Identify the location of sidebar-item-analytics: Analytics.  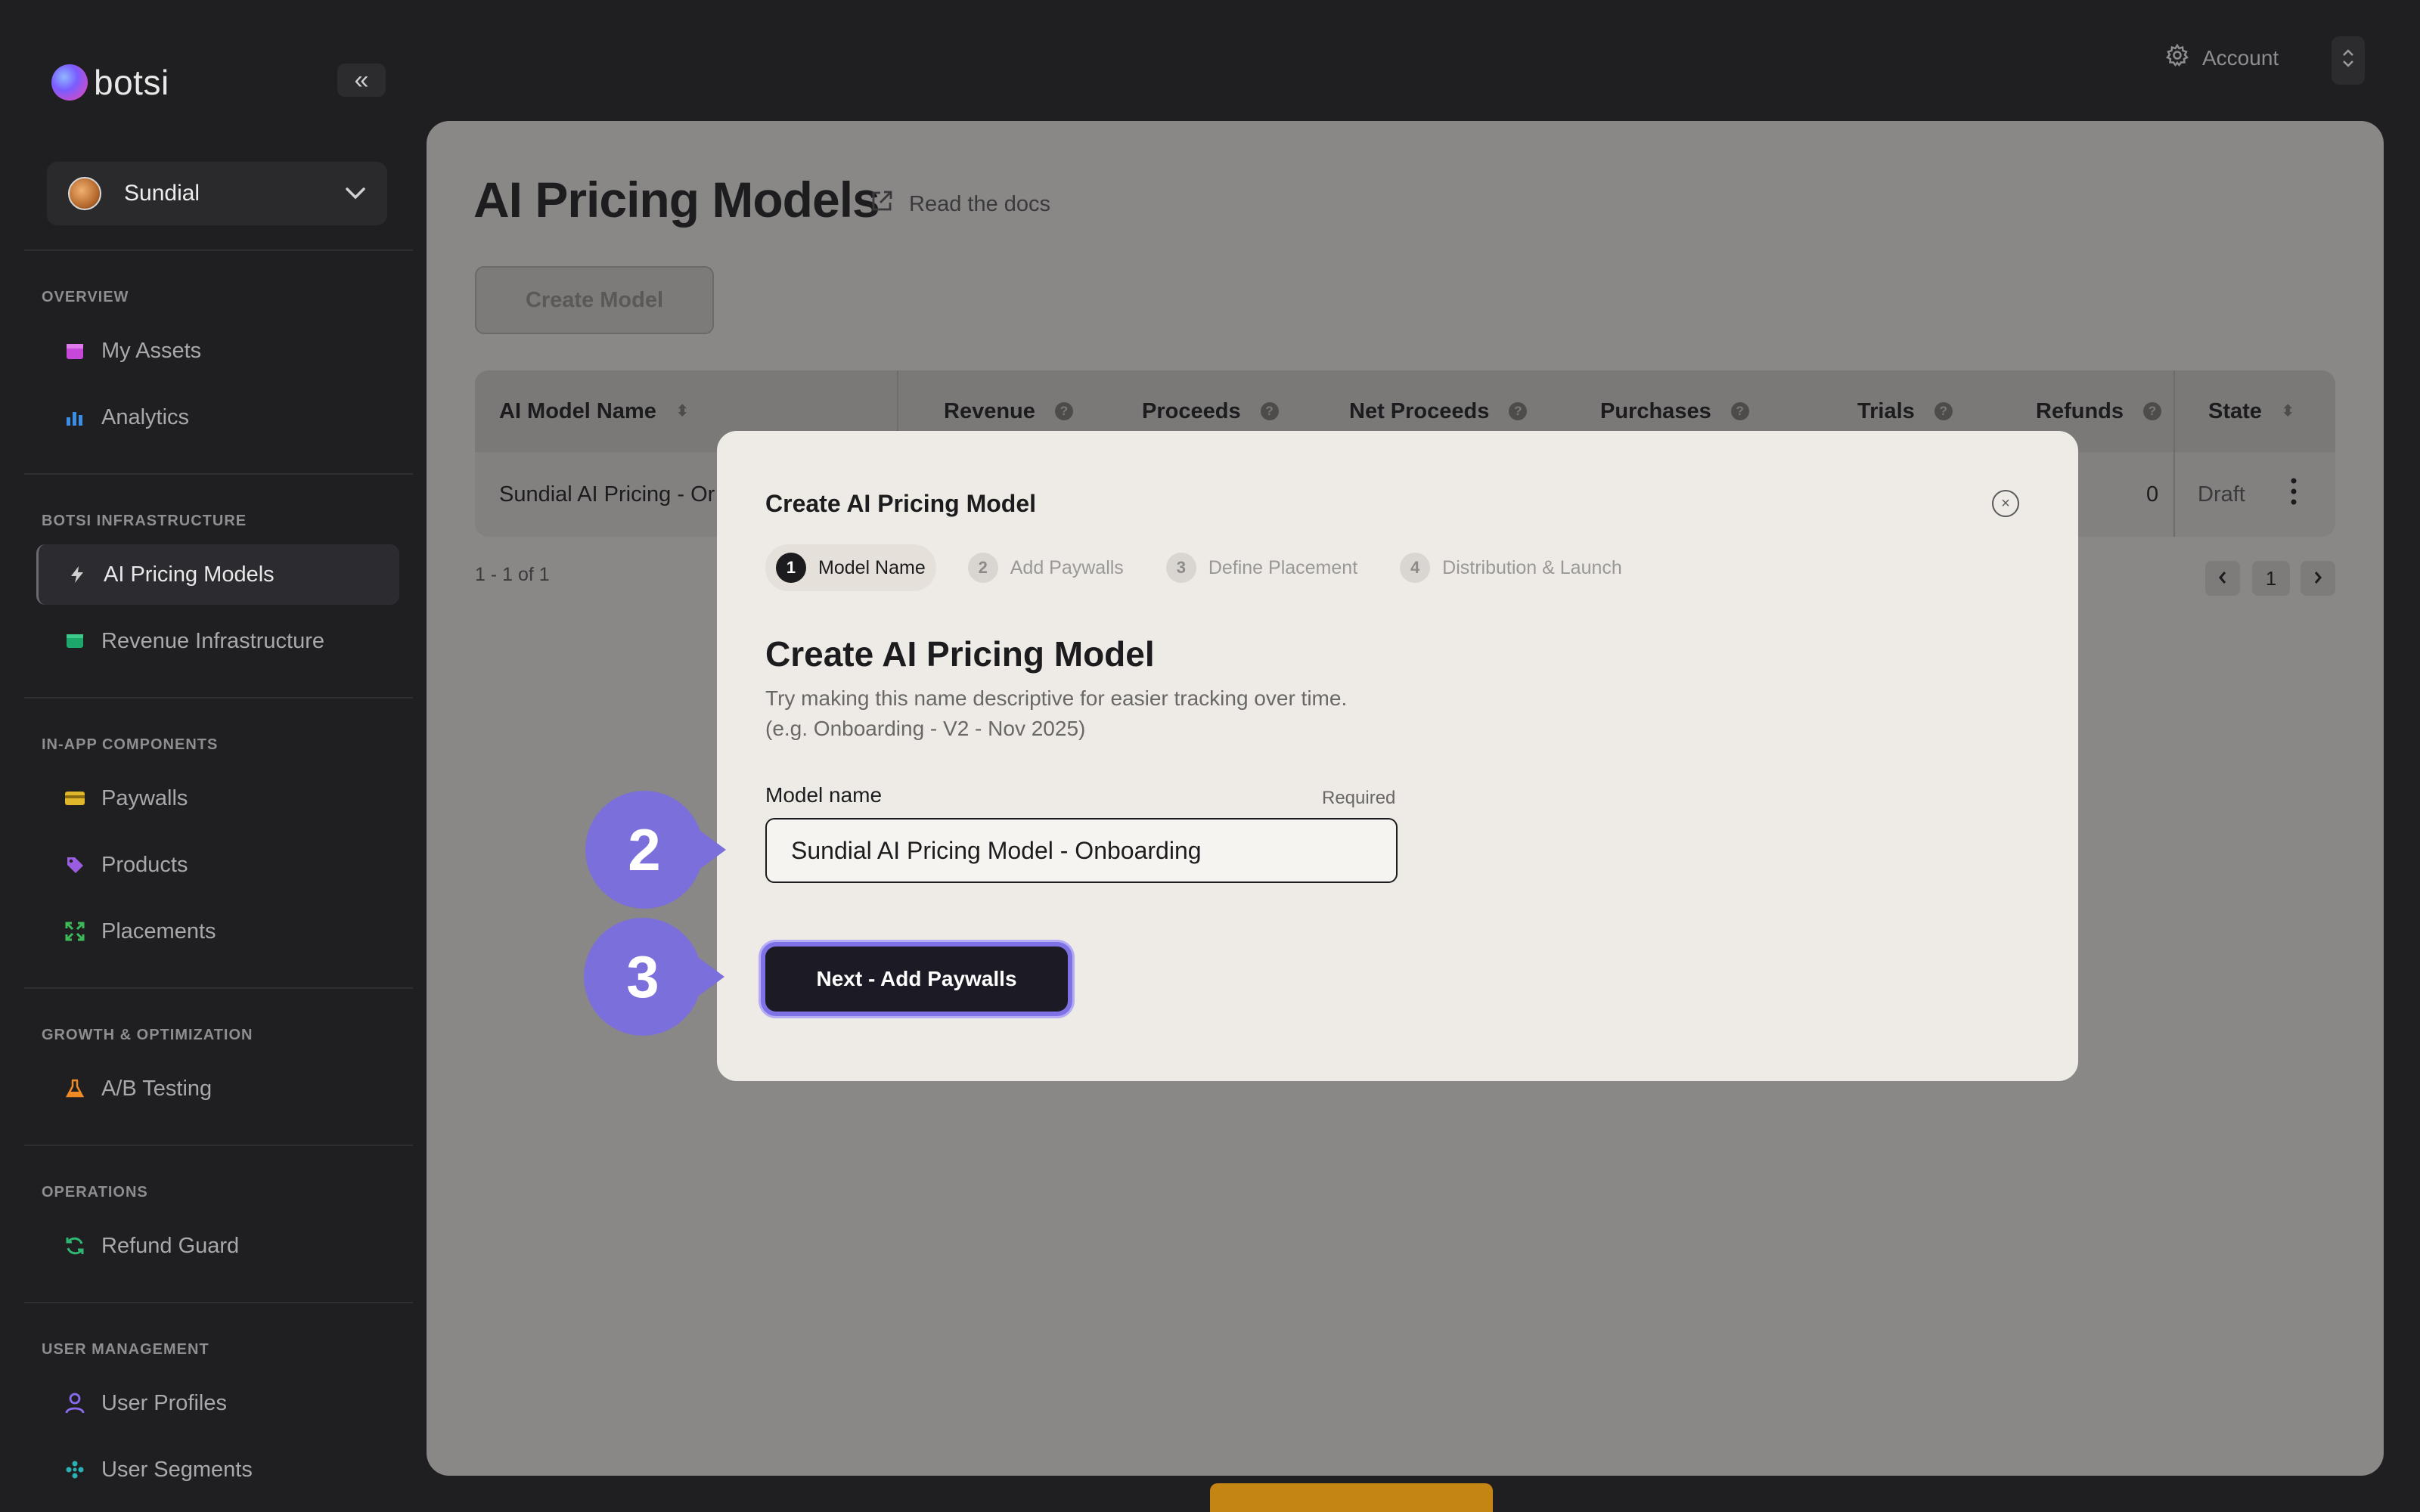
(217, 417).